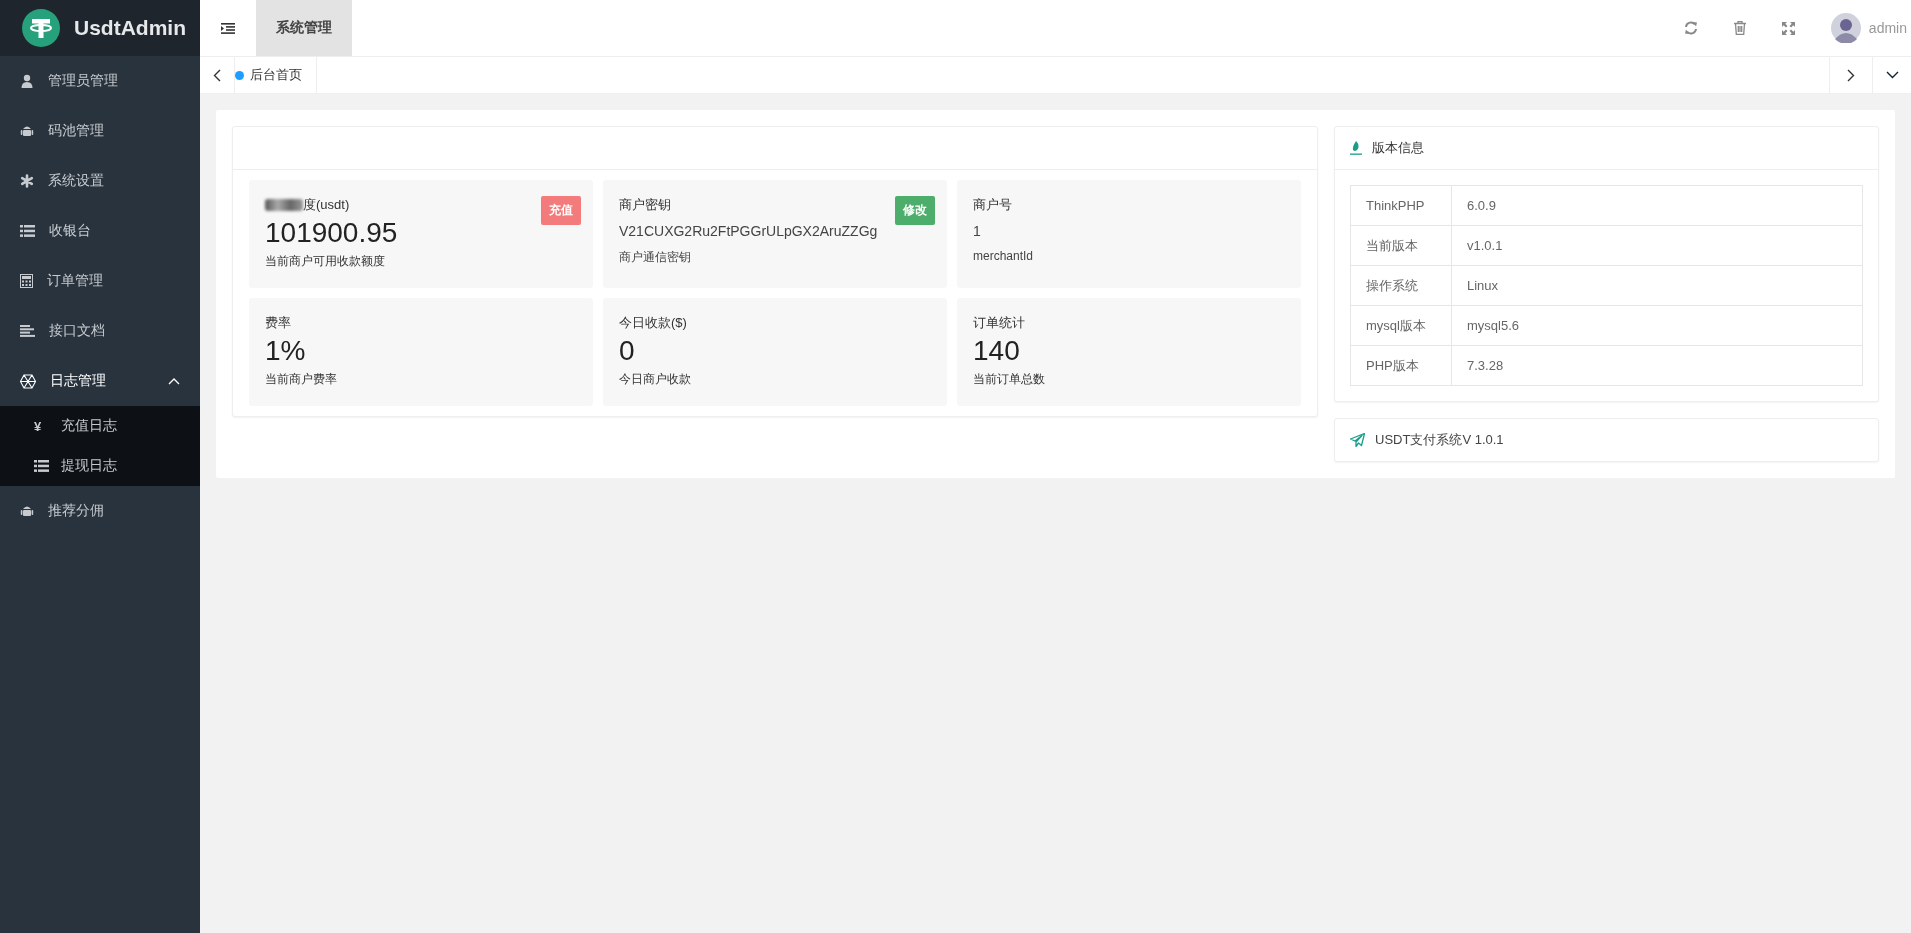 The image size is (1911, 933). What do you see at coordinates (284, 205) in the screenshot?
I see `blurred-text` at bounding box center [284, 205].